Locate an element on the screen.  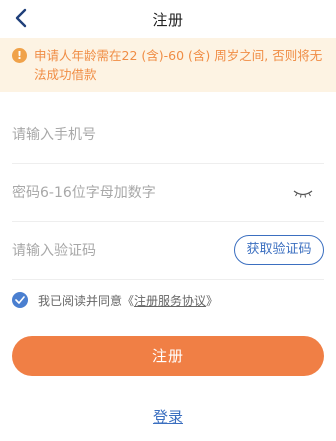
agreement-link: 注册服务协议 is located at coordinates (170, 300).